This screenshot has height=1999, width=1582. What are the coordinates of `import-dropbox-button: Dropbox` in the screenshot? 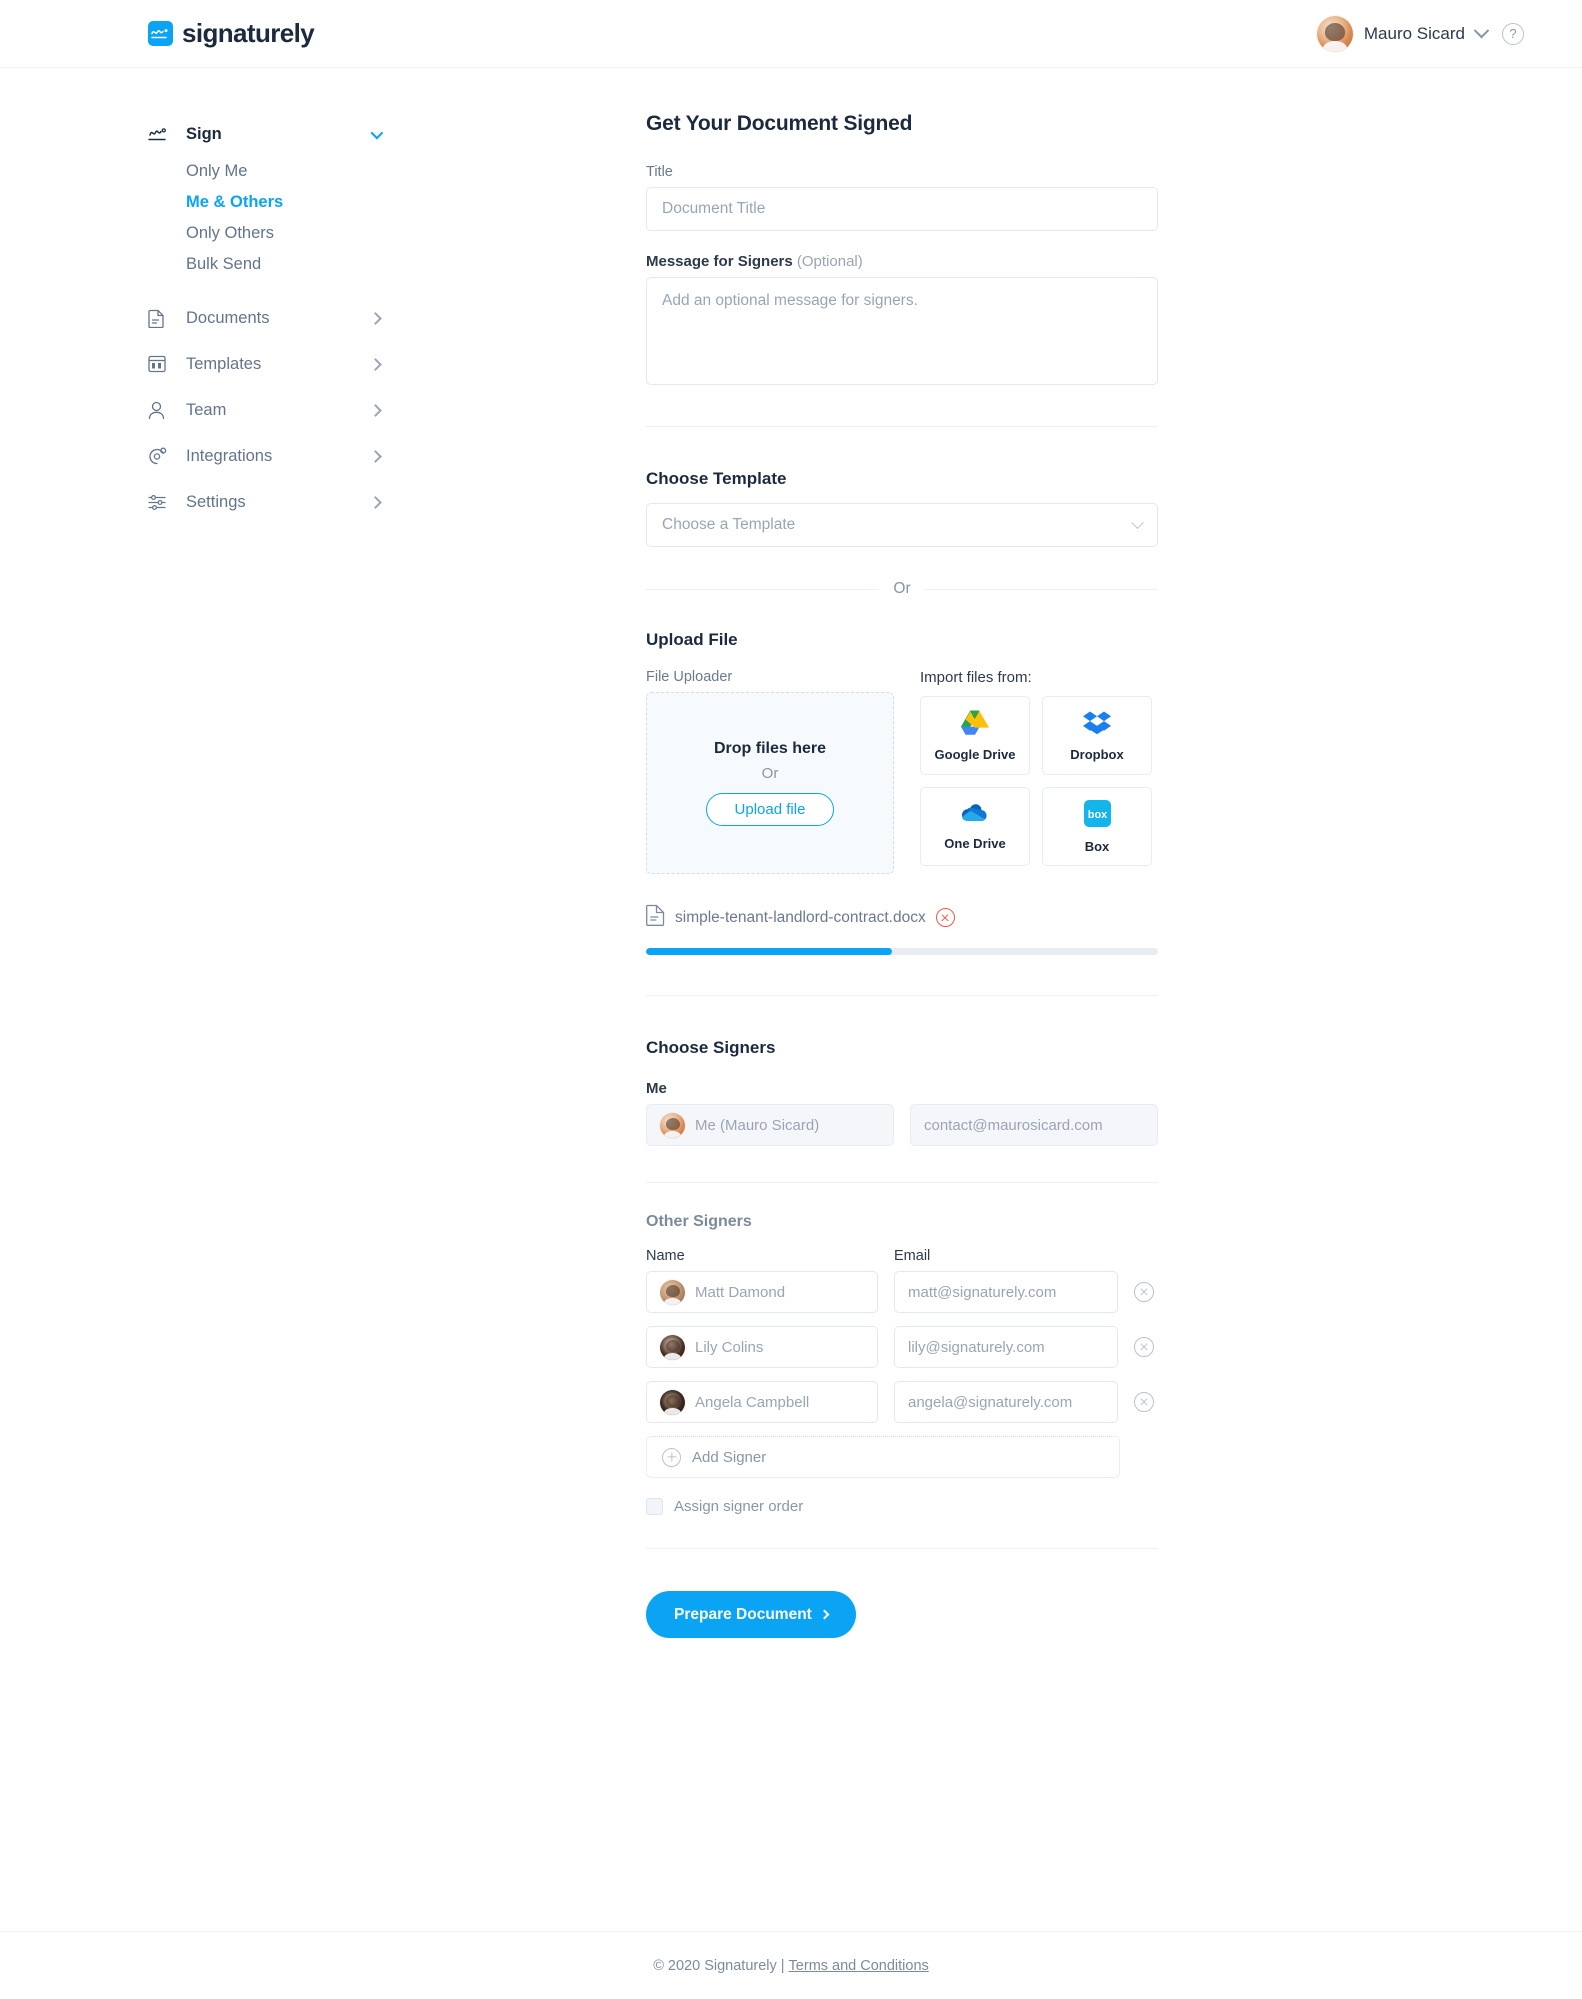 It's located at (1097, 735).